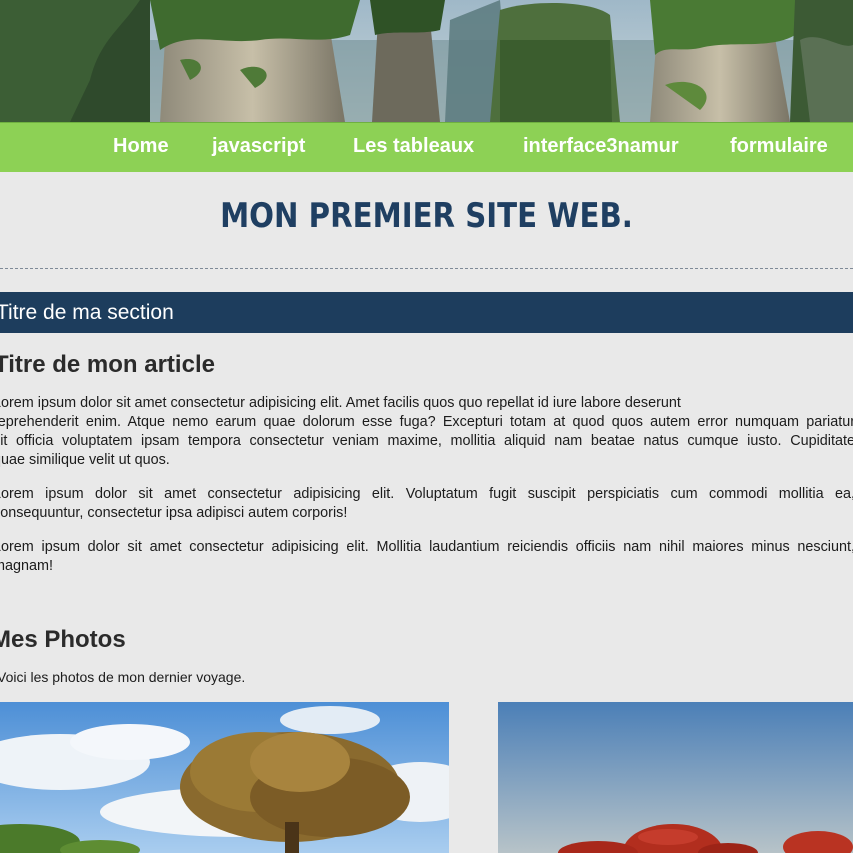  Describe the element at coordinates (85, 460) in the screenshot. I see `paragraph-line: quae similique velit ut quos.` at that location.